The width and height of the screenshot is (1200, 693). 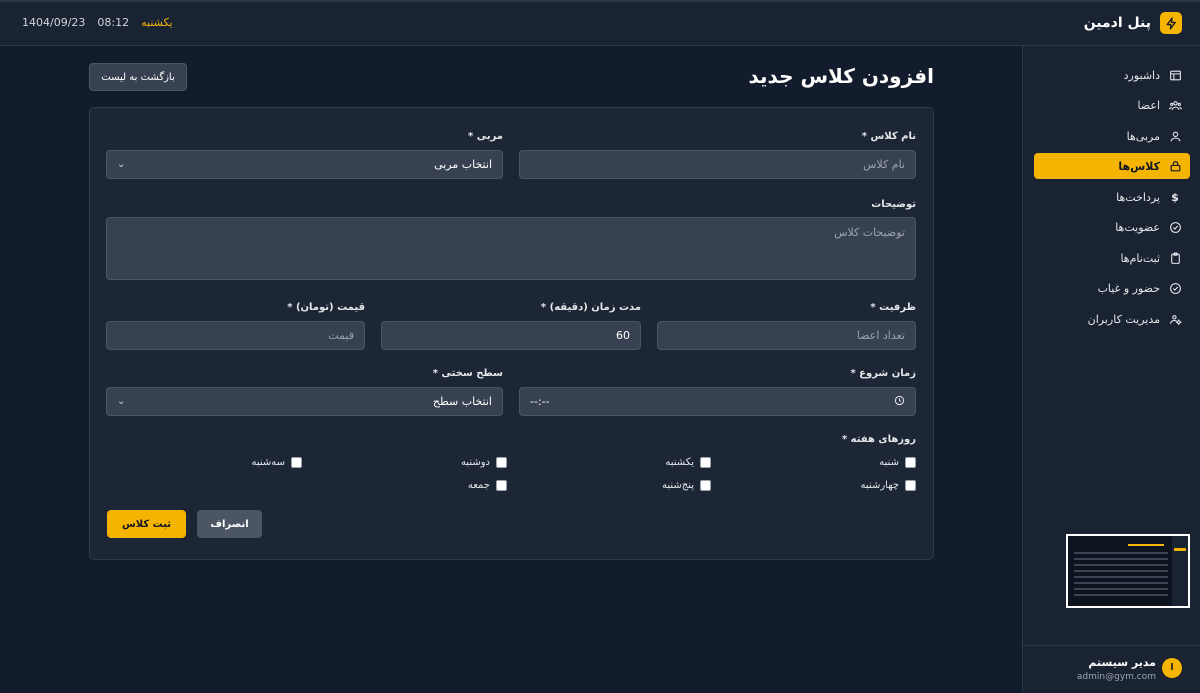 I want to click on user-icon, so click(x=1175, y=136).